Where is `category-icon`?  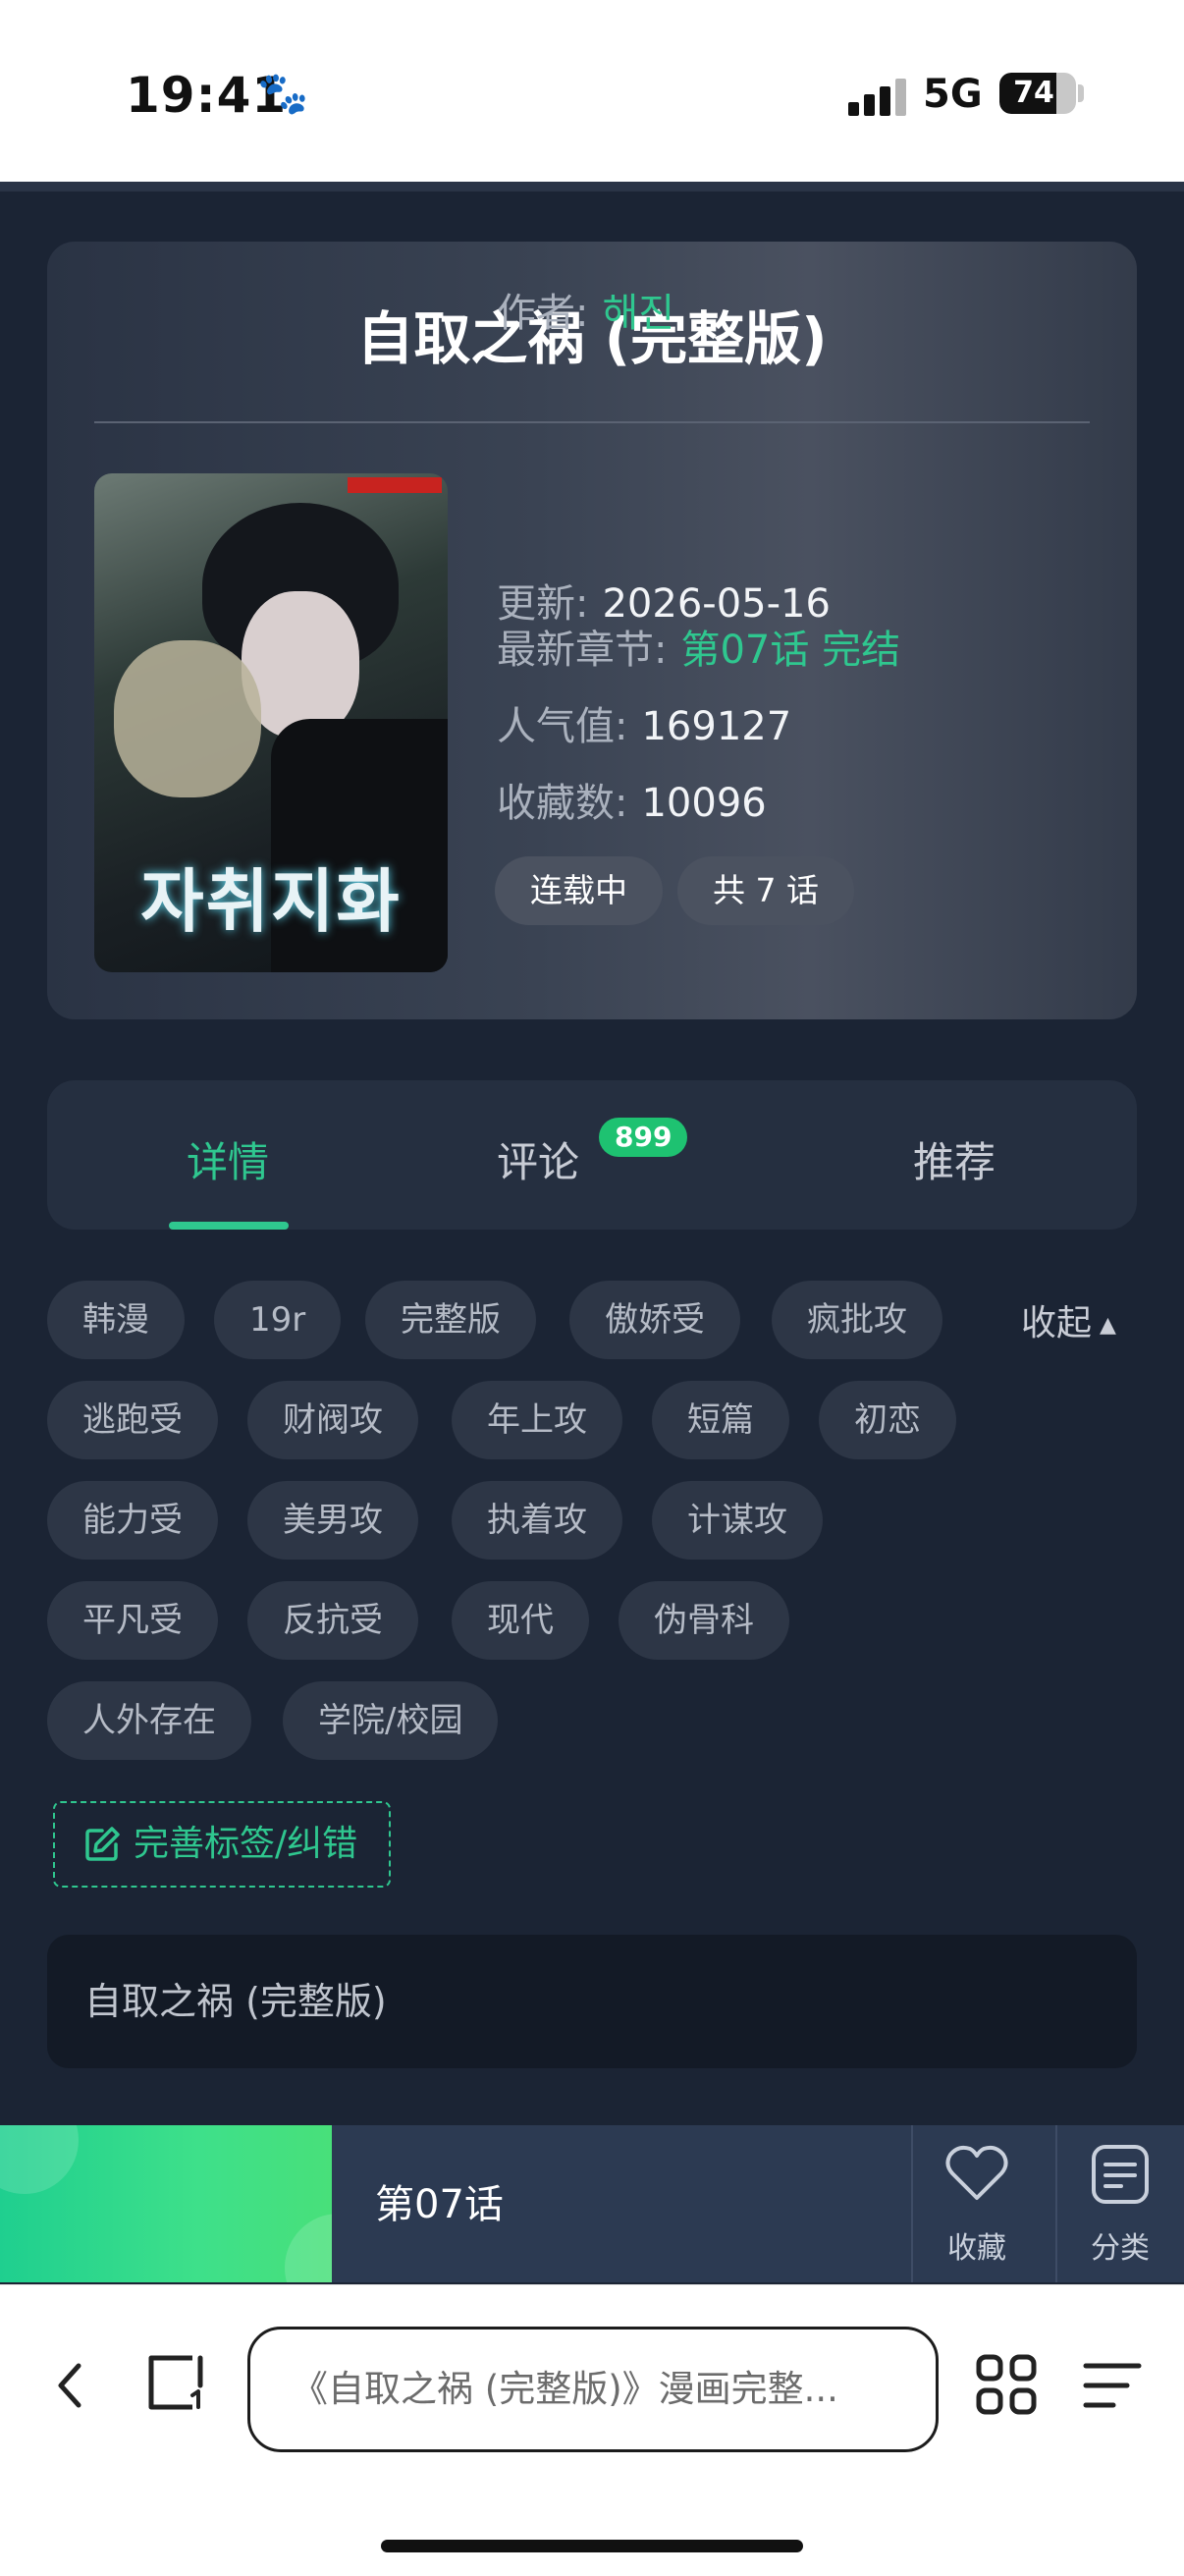 category-icon is located at coordinates (1120, 2174).